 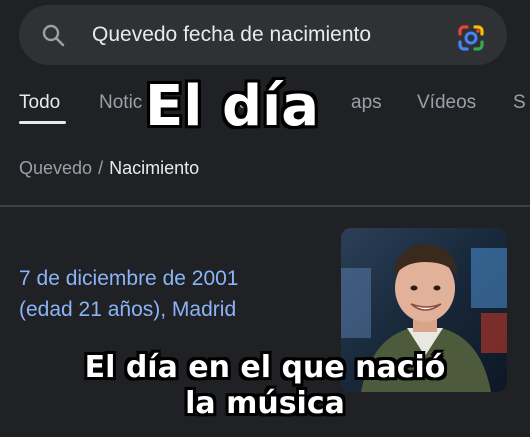 What do you see at coordinates (53, 35) in the screenshot?
I see `search-icon` at bounding box center [53, 35].